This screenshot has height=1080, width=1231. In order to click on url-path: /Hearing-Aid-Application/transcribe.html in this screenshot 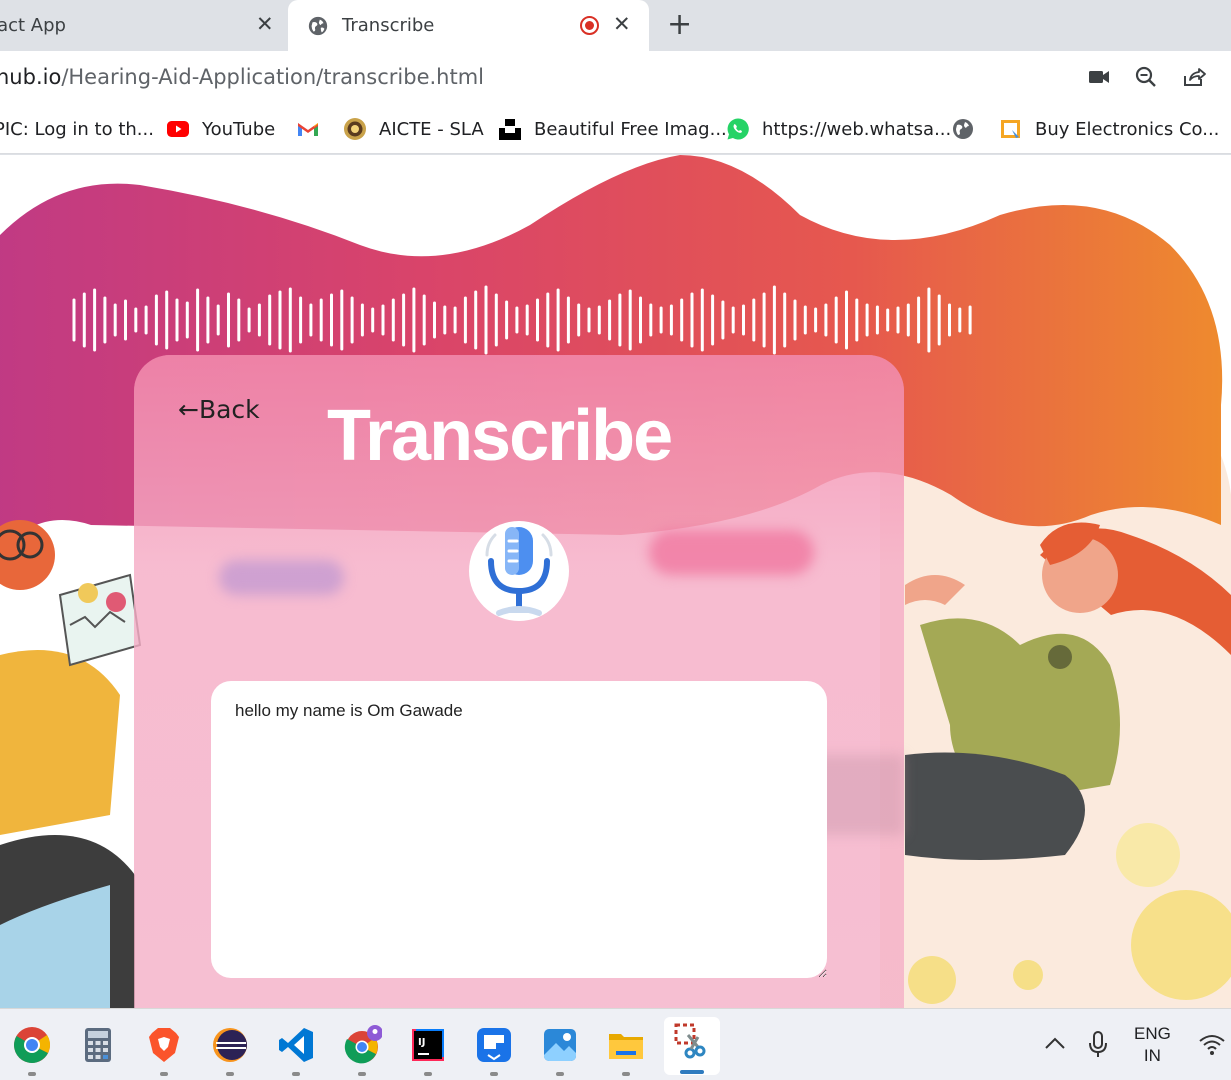, I will do `click(273, 77)`.